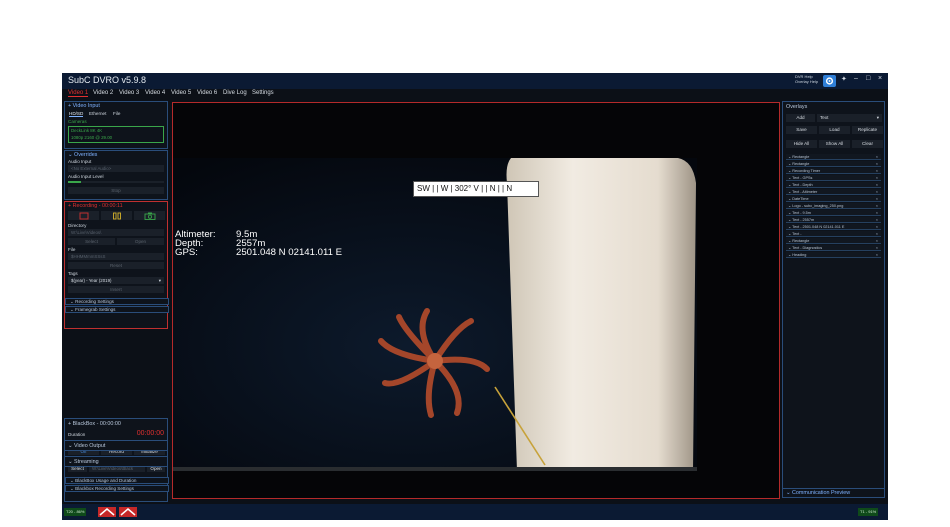 This screenshot has height=527, width=950. I want to click on tab-settings: Settings, so click(263, 93).